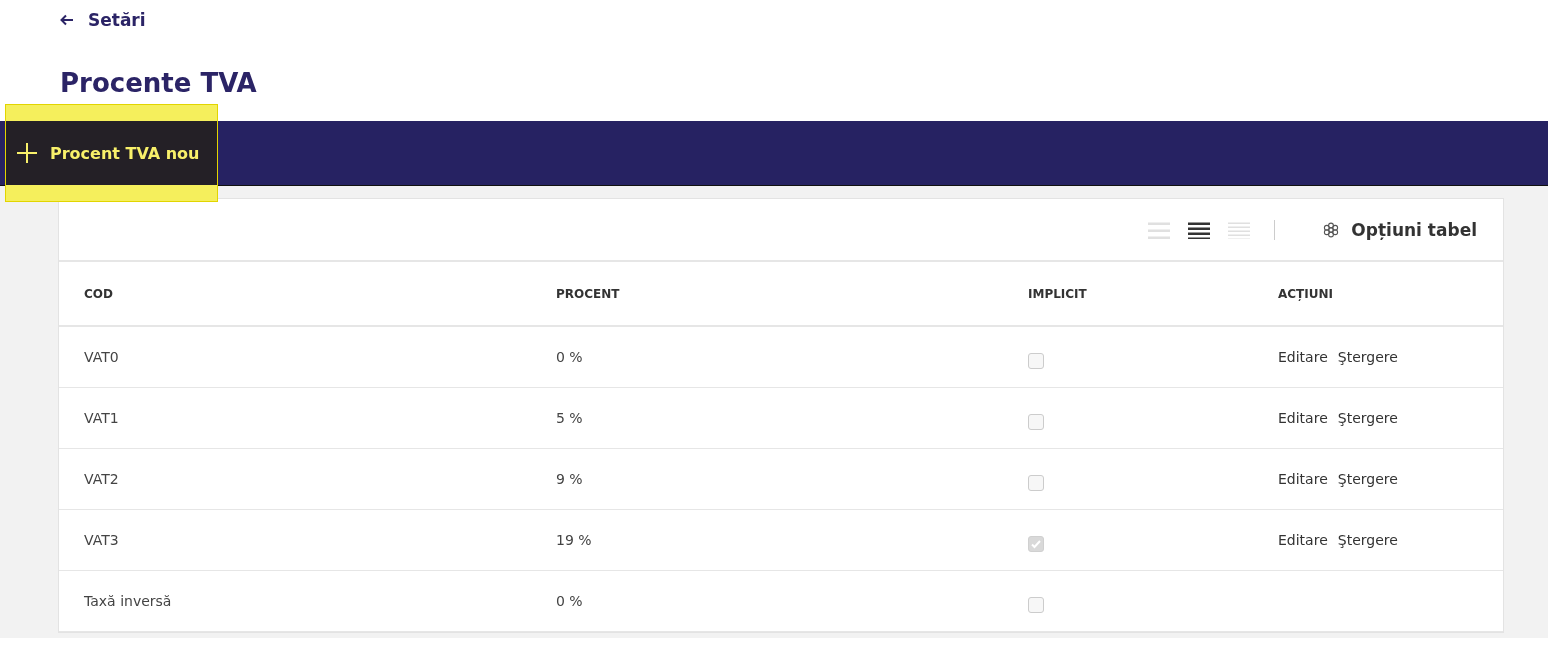 This screenshot has width=1548, height=651. What do you see at coordinates (1378, 294) in the screenshot?
I see `column-header: ACȚIUNI` at bounding box center [1378, 294].